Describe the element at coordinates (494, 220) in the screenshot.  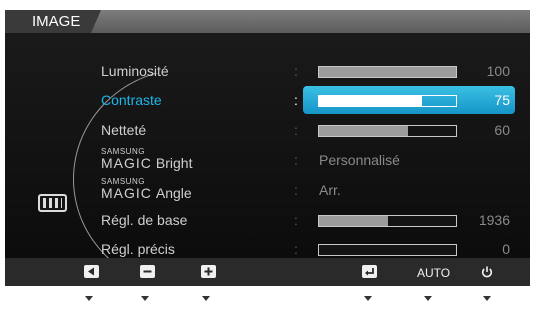
I see `regl-base-value: 1936` at that location.